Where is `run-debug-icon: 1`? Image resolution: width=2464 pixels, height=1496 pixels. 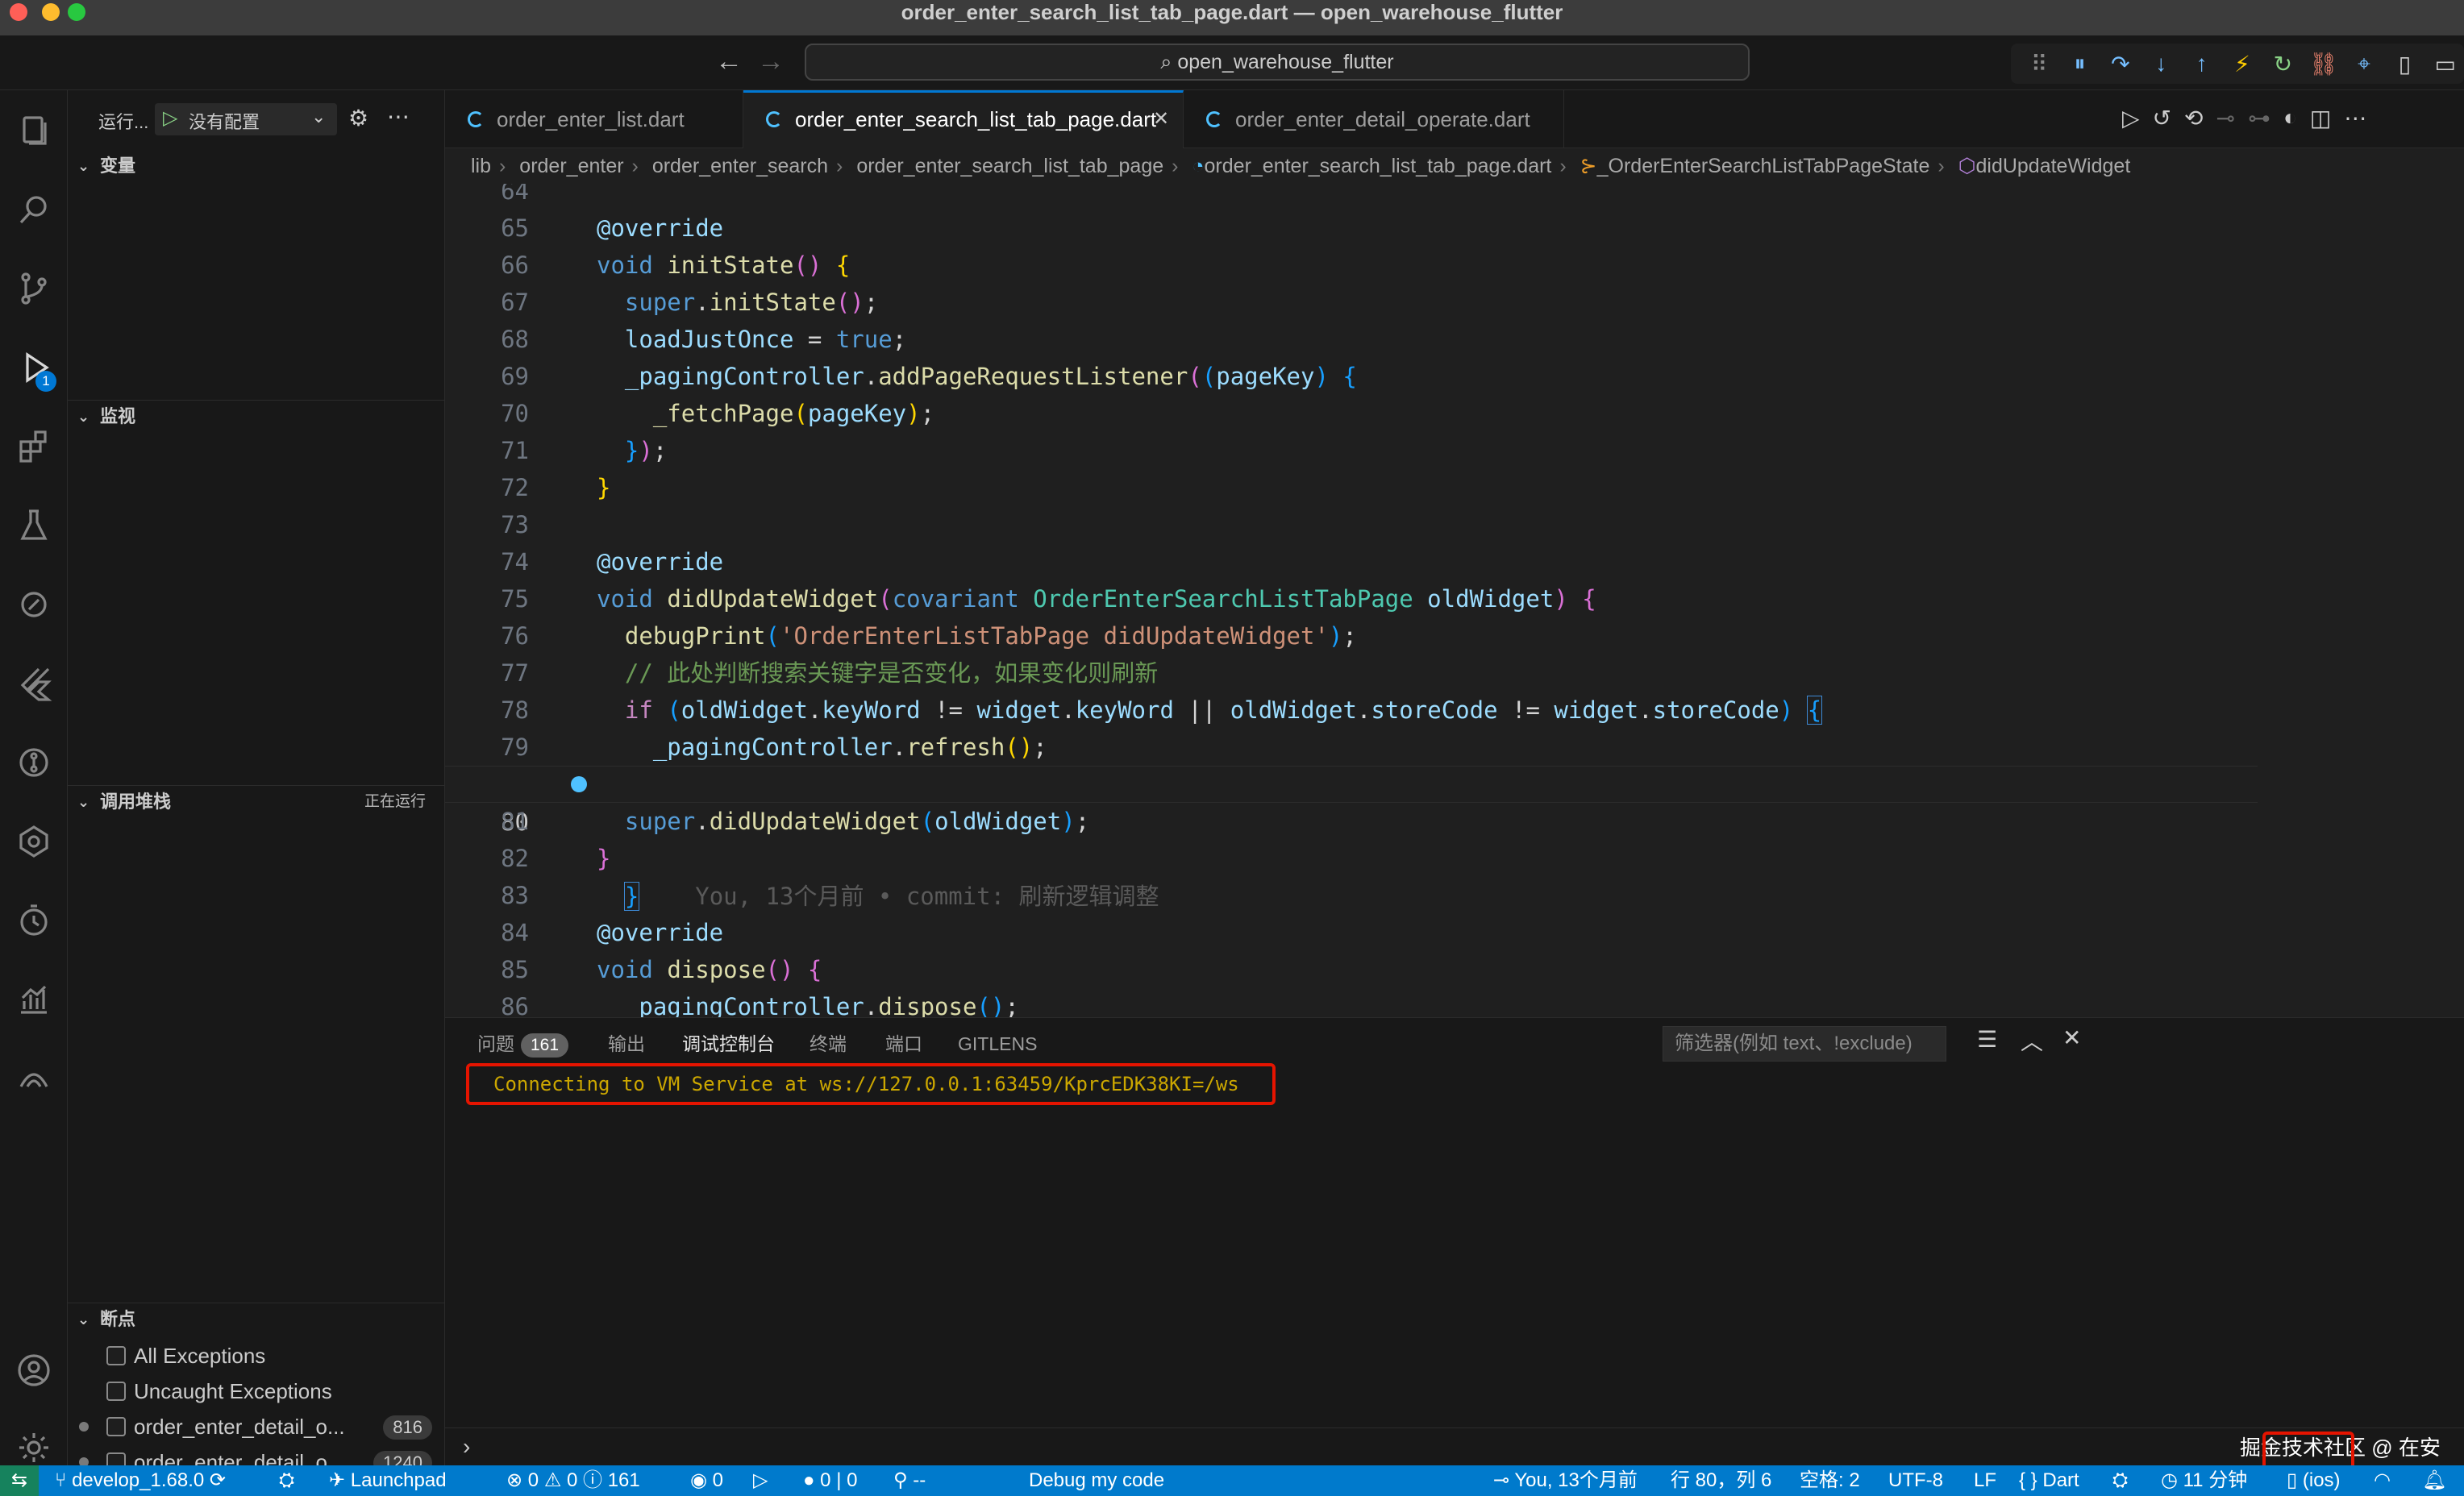
run-debug-icon: 1 is located at coordinates (34, 367).